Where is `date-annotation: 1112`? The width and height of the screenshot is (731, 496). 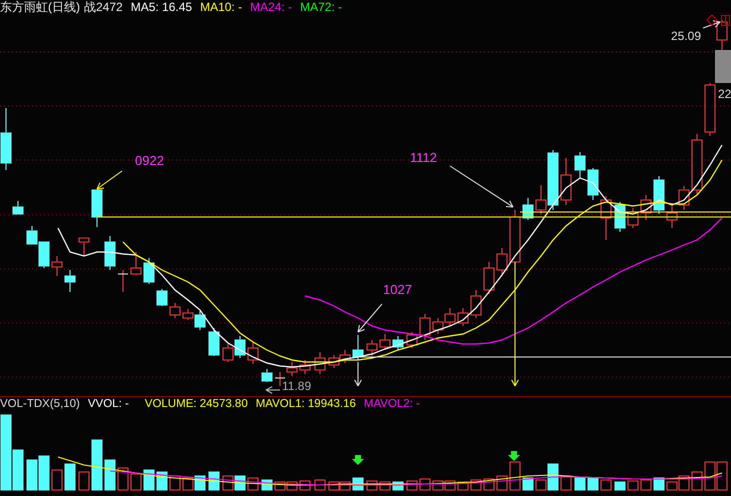
date-annotation: 1112 is located at coordinates (423, 157).